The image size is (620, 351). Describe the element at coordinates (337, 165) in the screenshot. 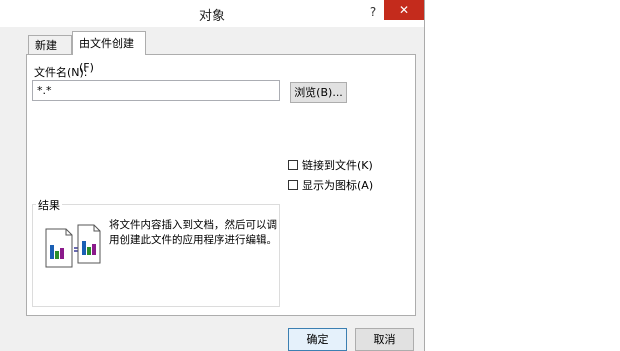

I see `link-to-file-label: 链接到文件(K)` at that location.